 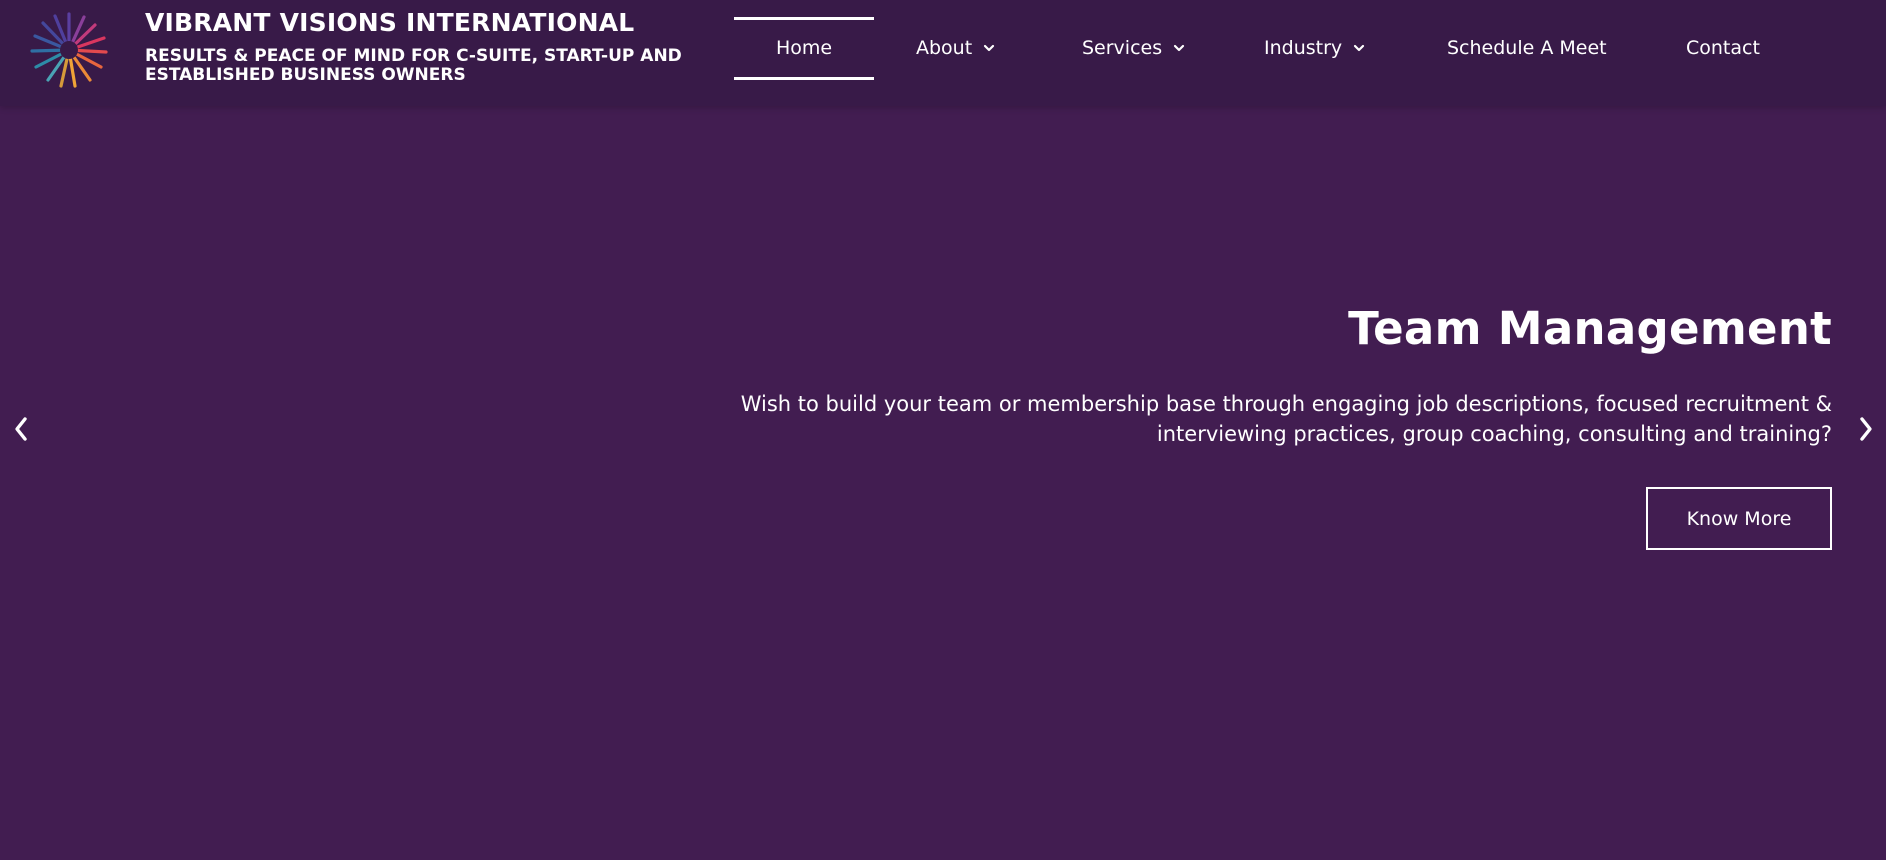 What do you see at coordinates (1590, 328) in the screenshot?
I see `hero-title: Team Management` at bounding box center [1590, 328].